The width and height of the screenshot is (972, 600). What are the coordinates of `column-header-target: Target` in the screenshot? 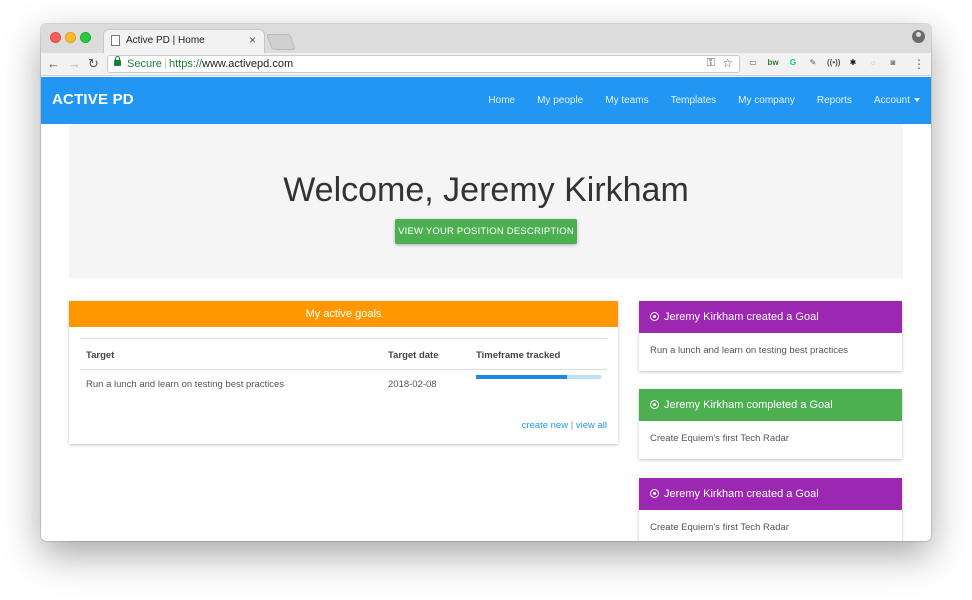 It's located at (100, 355).